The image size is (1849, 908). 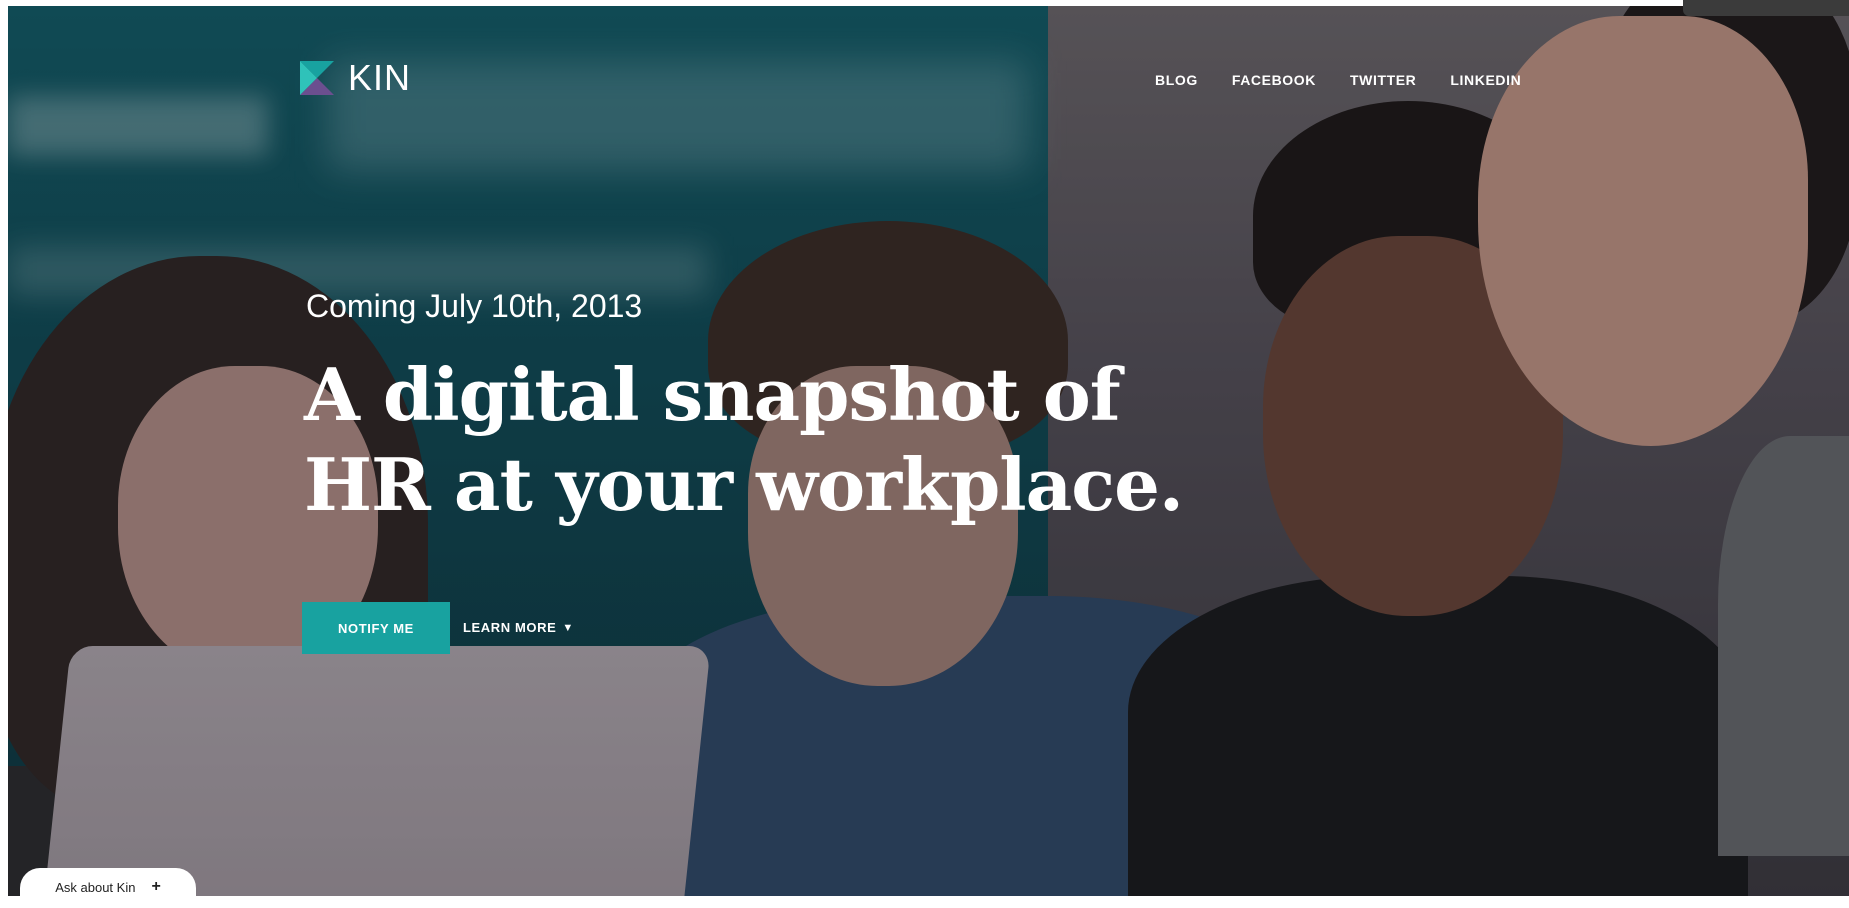 What do you see at coordinates (474, 306) in the screenshot?
I see `launch-date: Coming July 10th, 2013` at bounding box center [474, 306].